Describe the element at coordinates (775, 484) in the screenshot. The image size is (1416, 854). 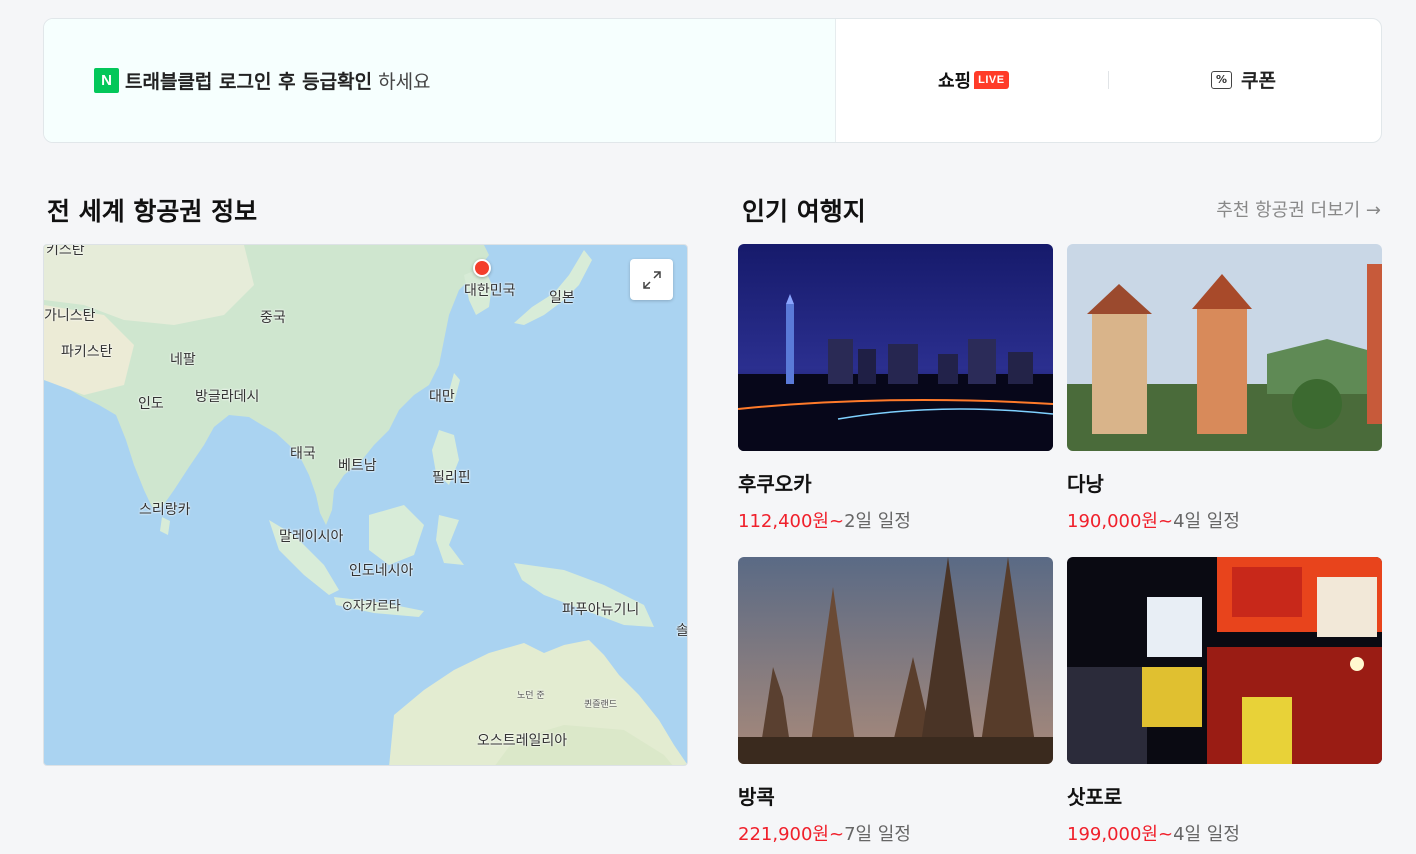
I see `destination-name: 후쿠오카` at that location.